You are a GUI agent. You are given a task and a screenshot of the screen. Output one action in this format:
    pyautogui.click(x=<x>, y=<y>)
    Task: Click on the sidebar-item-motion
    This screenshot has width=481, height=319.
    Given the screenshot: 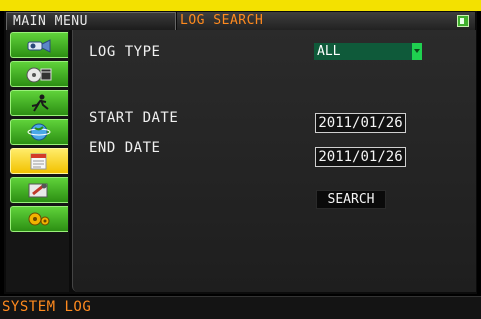 What is the action you would take?
    pyautogui.click(x=39, y=103)
    